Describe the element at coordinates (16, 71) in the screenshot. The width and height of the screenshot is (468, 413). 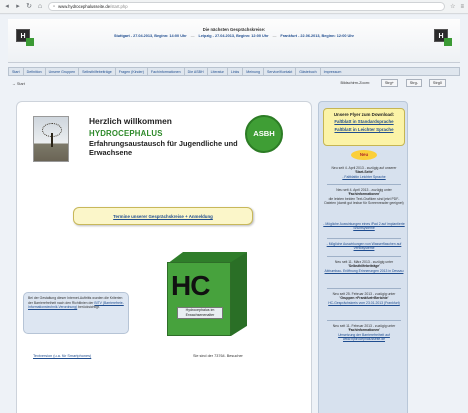
I see `menu-item-start: Start` at that location.